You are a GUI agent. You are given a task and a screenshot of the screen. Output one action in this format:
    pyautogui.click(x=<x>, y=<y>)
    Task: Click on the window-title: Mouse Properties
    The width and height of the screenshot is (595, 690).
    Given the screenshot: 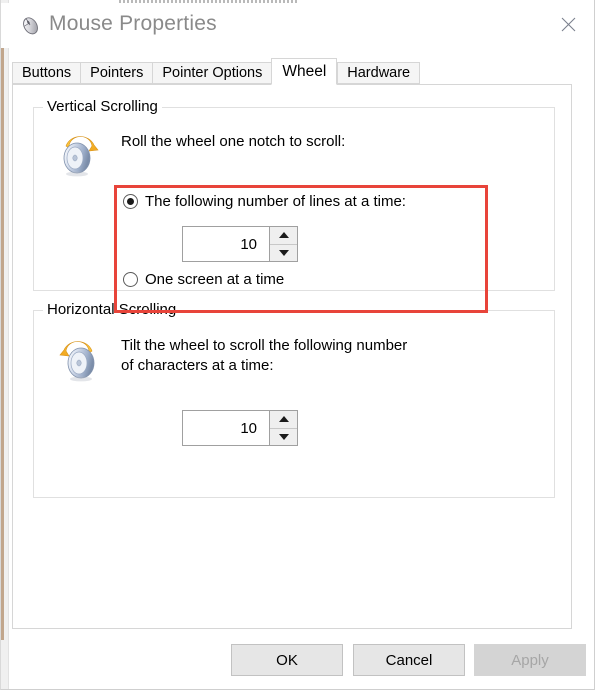 What is the action you would take?
    pyautogui.click(x=133, y=23)
    